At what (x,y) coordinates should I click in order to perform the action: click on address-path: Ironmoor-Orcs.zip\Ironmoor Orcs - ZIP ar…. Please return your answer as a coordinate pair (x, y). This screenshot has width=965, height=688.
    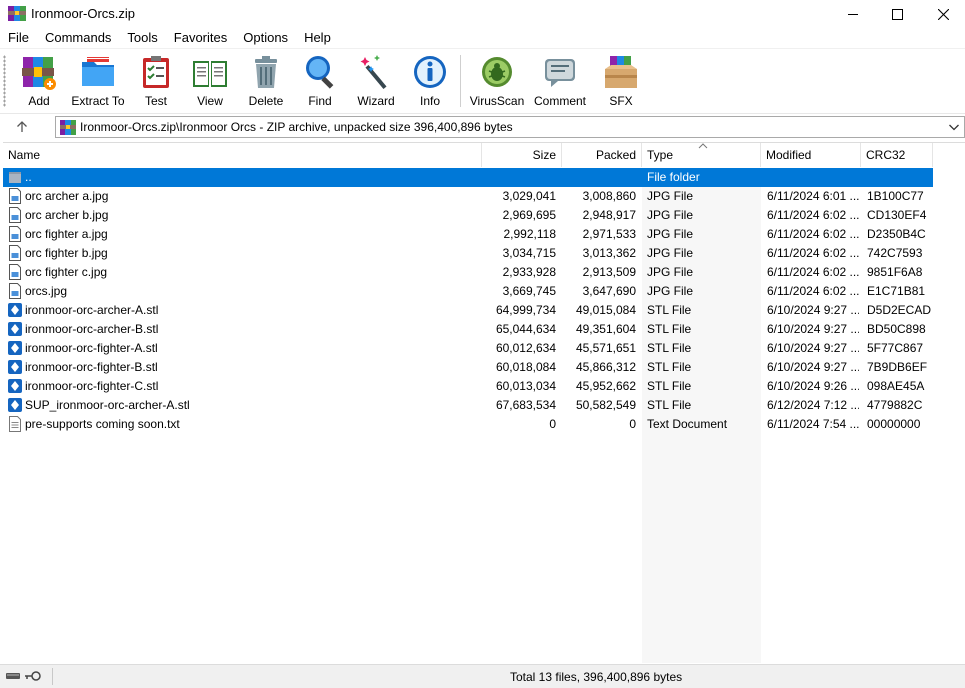
    Looking at the image, I should click on (296, 127).